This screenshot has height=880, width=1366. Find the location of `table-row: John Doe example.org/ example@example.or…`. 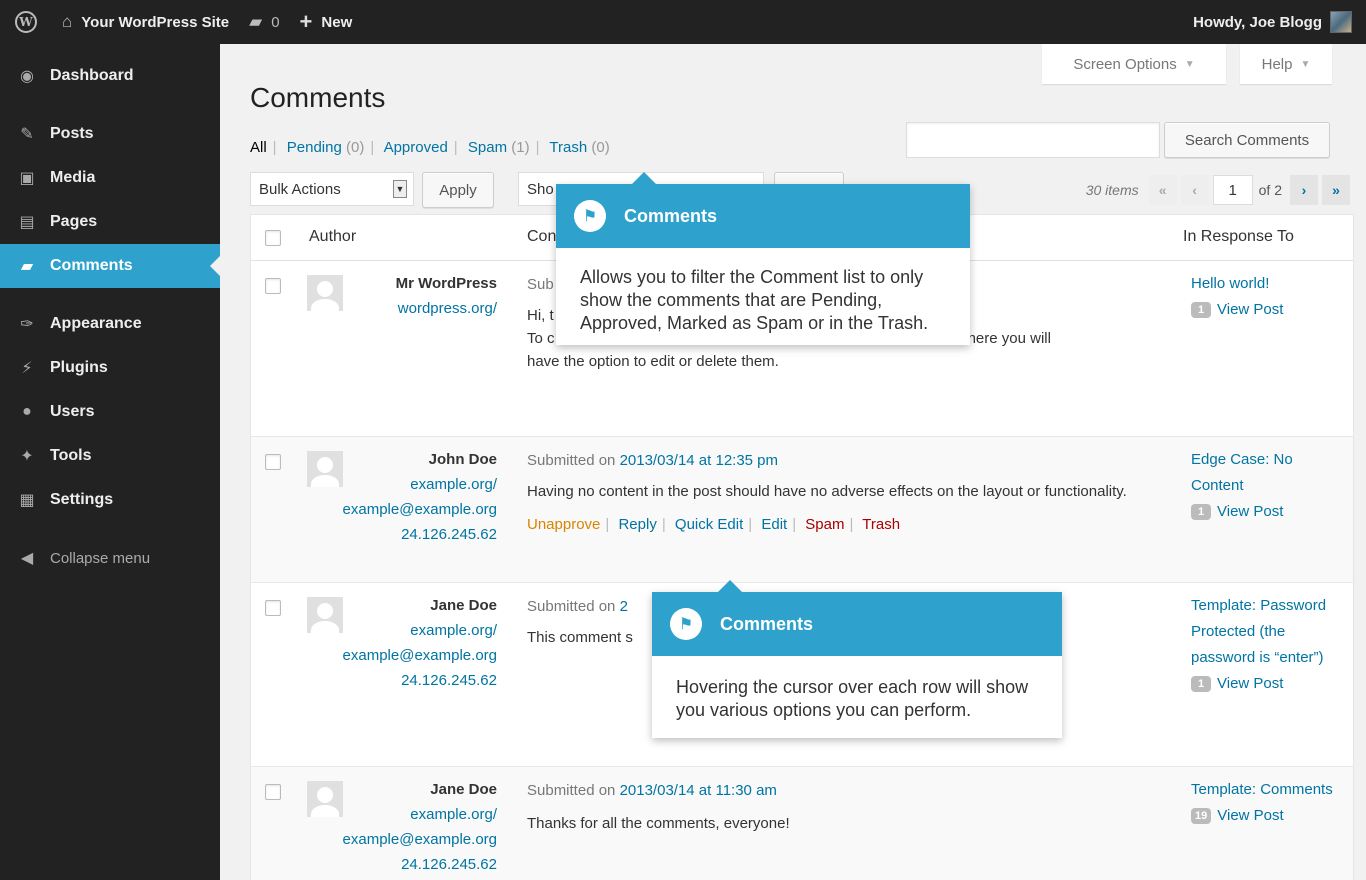

table-row: John Doe example.org/ example@example.or… is located at coordinates (802, 510).